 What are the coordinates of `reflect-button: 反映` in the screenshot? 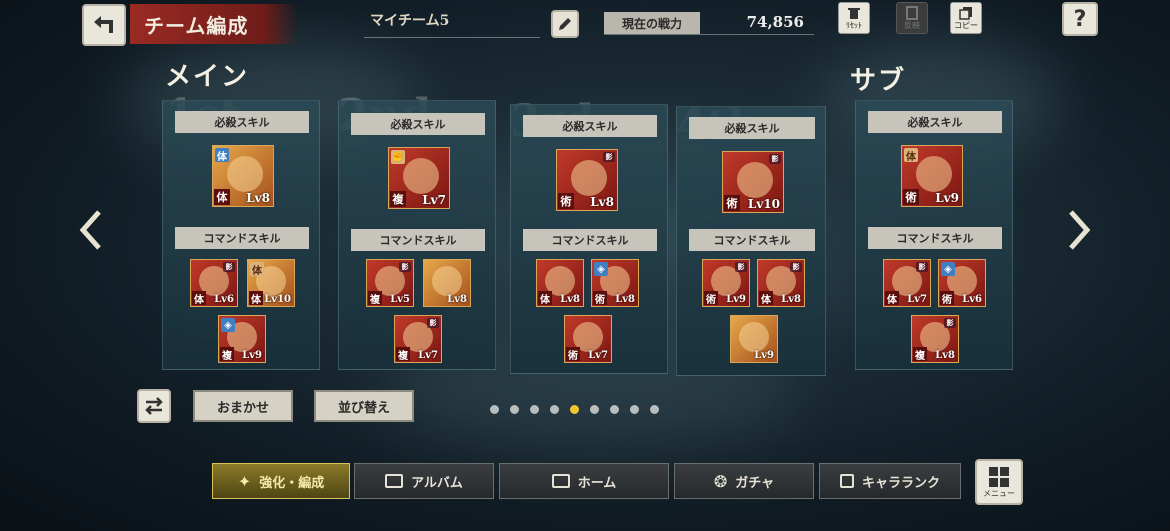 It's located at (912, 18).